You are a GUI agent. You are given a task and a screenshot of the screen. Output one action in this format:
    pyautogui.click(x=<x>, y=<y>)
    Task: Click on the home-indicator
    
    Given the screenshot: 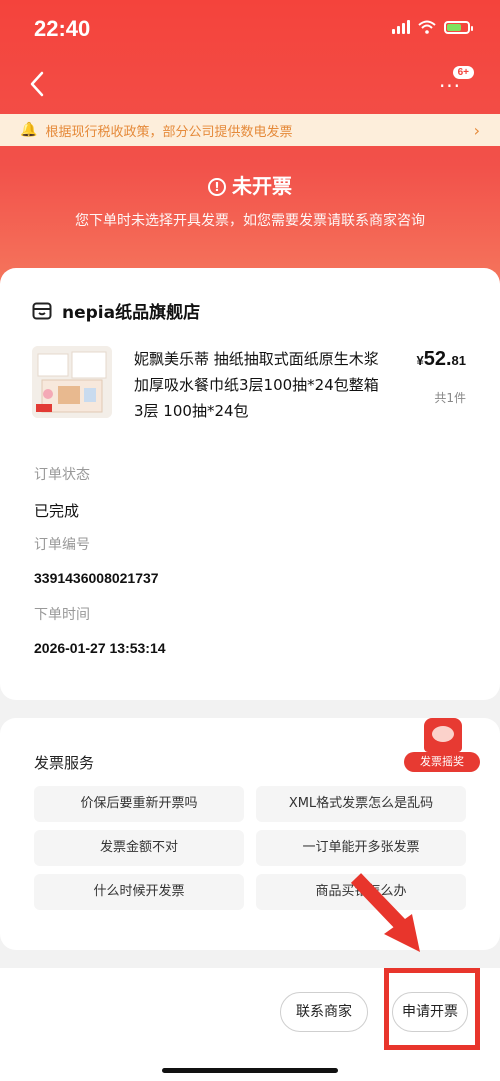 What is the action you would take?
    pyautogui.click(x=250, y=1070)
    